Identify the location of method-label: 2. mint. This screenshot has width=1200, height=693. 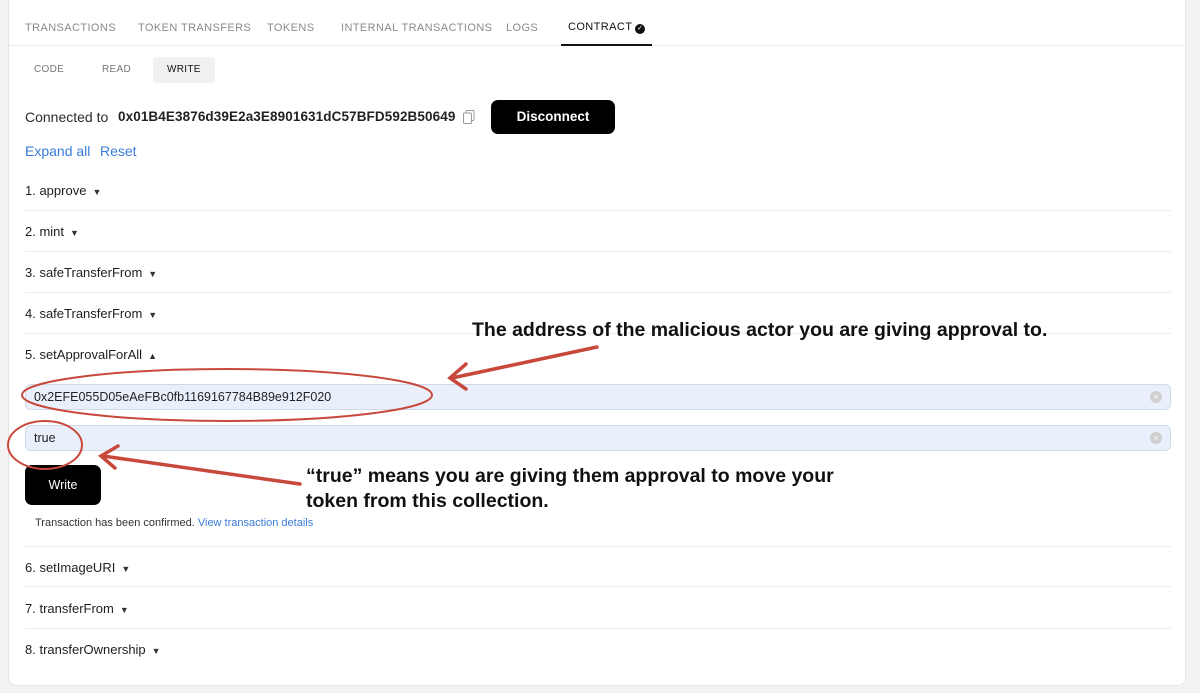
(45, 231).